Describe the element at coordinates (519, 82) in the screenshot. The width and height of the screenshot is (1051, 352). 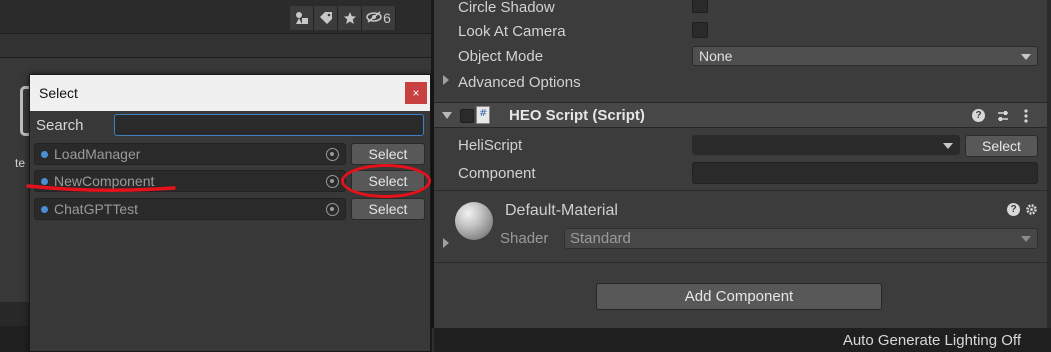
I see `advanced-options-foldout: Advanced Options` at that location.